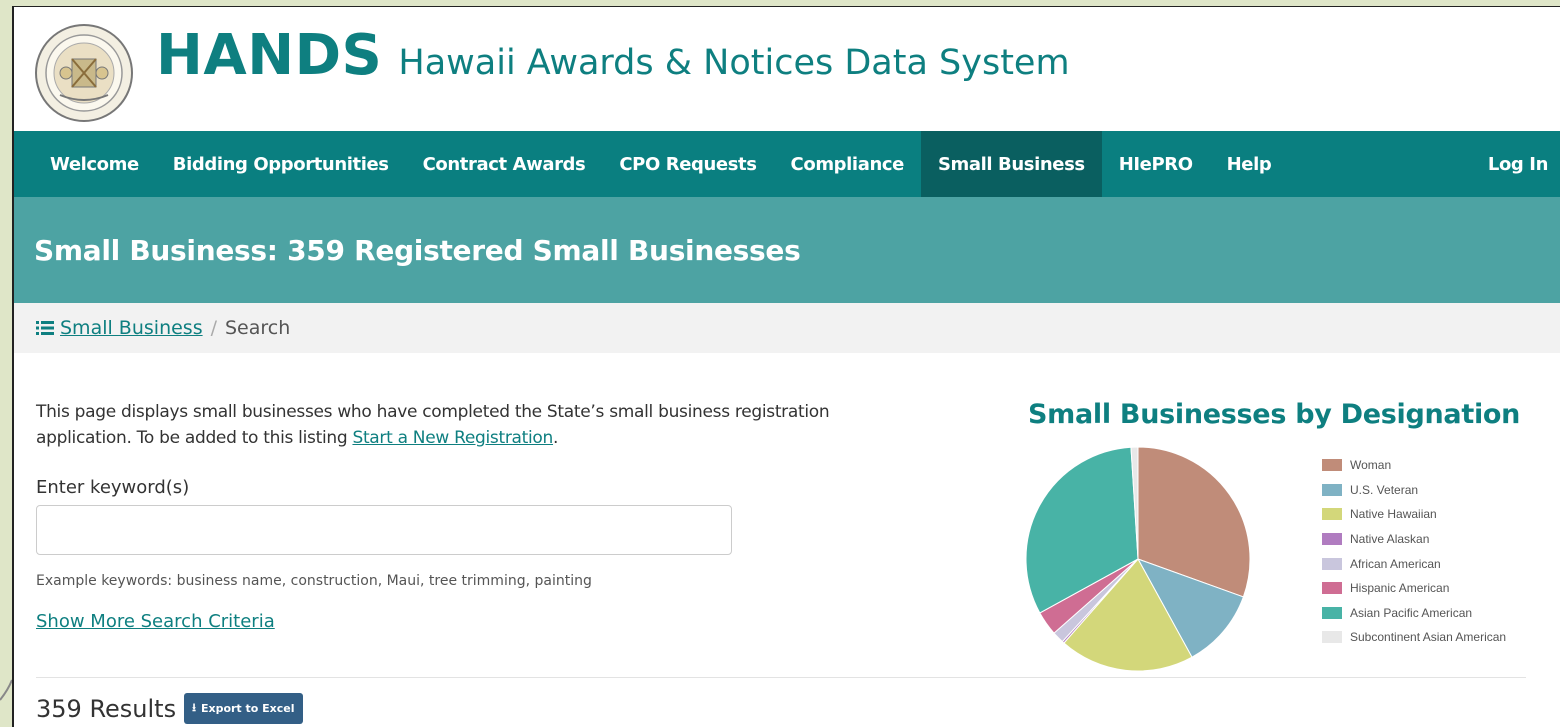 This screenshot has width=1560, height=727. What do you see at coordinates (787, 328) in the screenshot?
I see `breadcrumb: Small Business / Search` at bounding box center [787, 328].